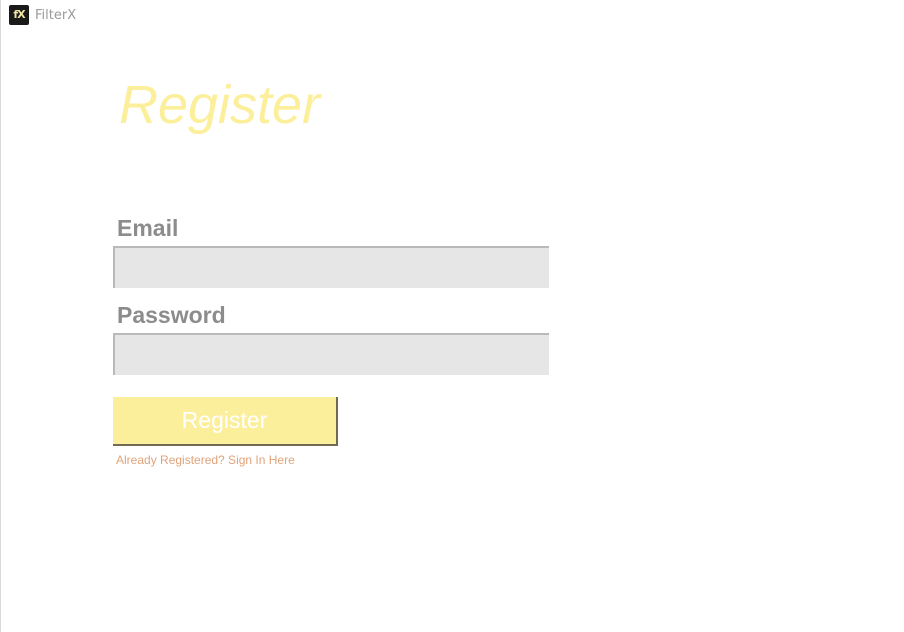  I want to click on app-title: FilterX, so click(56, 15).